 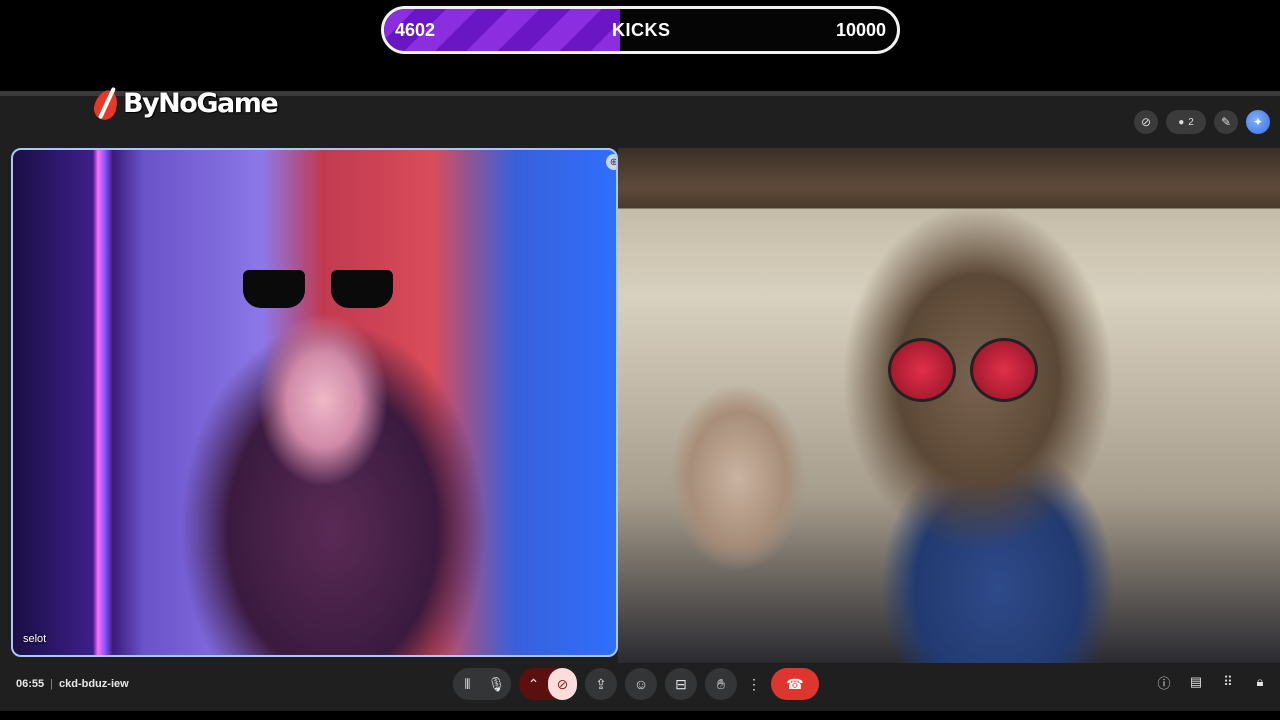 I want to click on participants-count: 2, so click(x=1191, y=122).